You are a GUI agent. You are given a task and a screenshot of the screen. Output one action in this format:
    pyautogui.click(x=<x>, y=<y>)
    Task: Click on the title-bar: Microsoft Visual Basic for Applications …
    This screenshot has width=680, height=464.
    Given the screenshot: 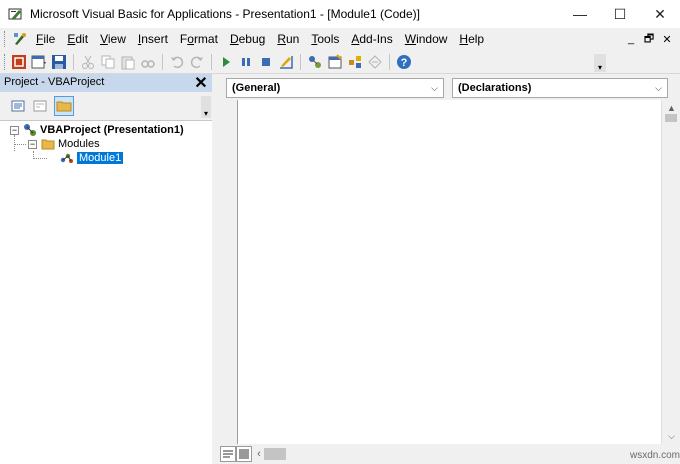 What is the action you would take?
    pyautogui.click(x=340, y=14)
    